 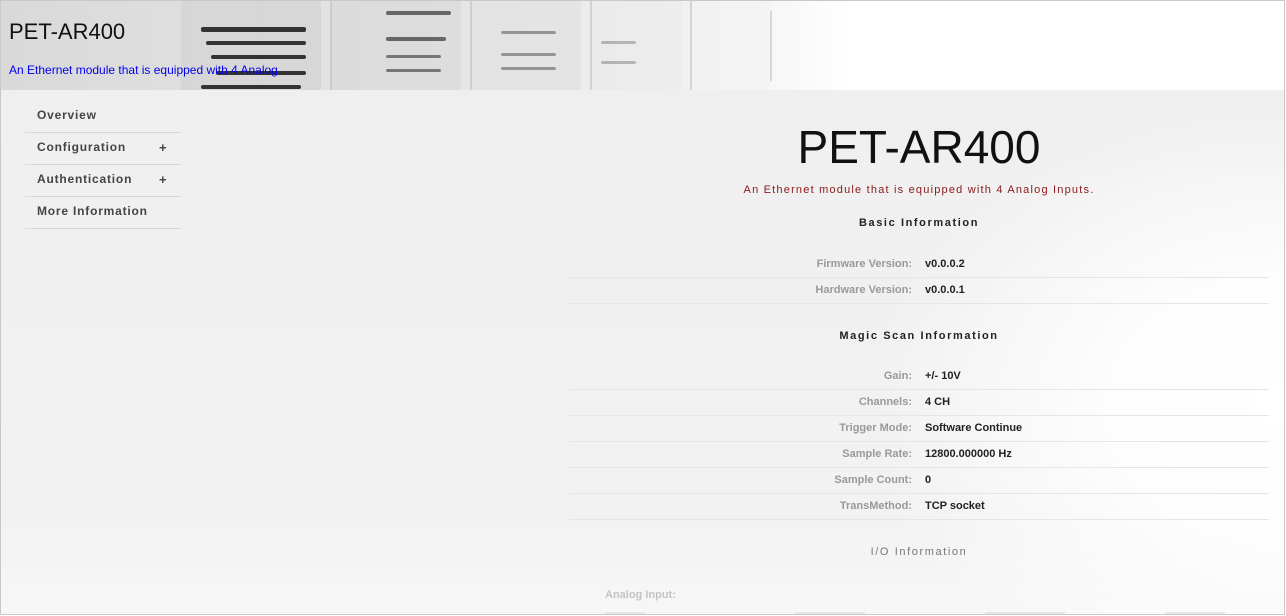 What do you see at coordinates (945, 290) in the screenshot?
I see `row-value: v0.0.0.1` at bounding box center [945, 290].